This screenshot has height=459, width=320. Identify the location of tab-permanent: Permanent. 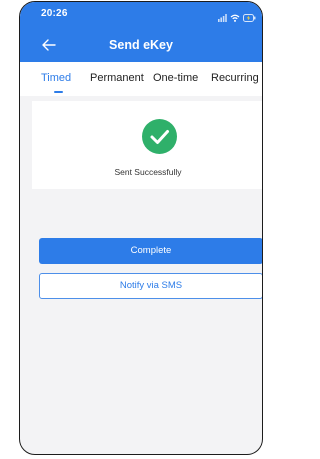
(117, 78).